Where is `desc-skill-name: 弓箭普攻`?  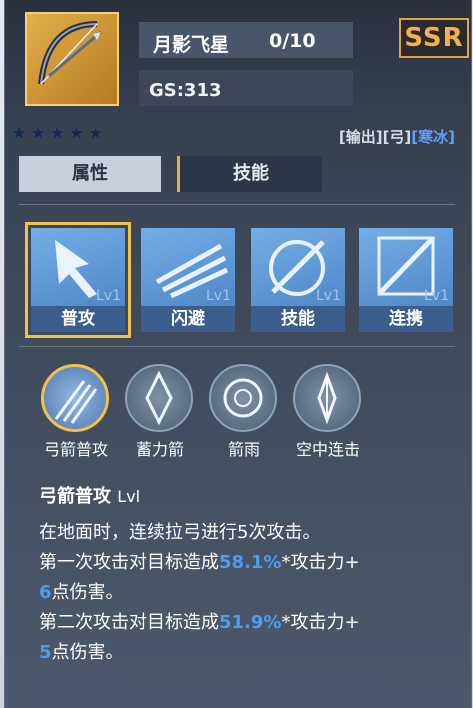
desc-skill-name: 弓箭普攻 is located at coordinates (75, 496).